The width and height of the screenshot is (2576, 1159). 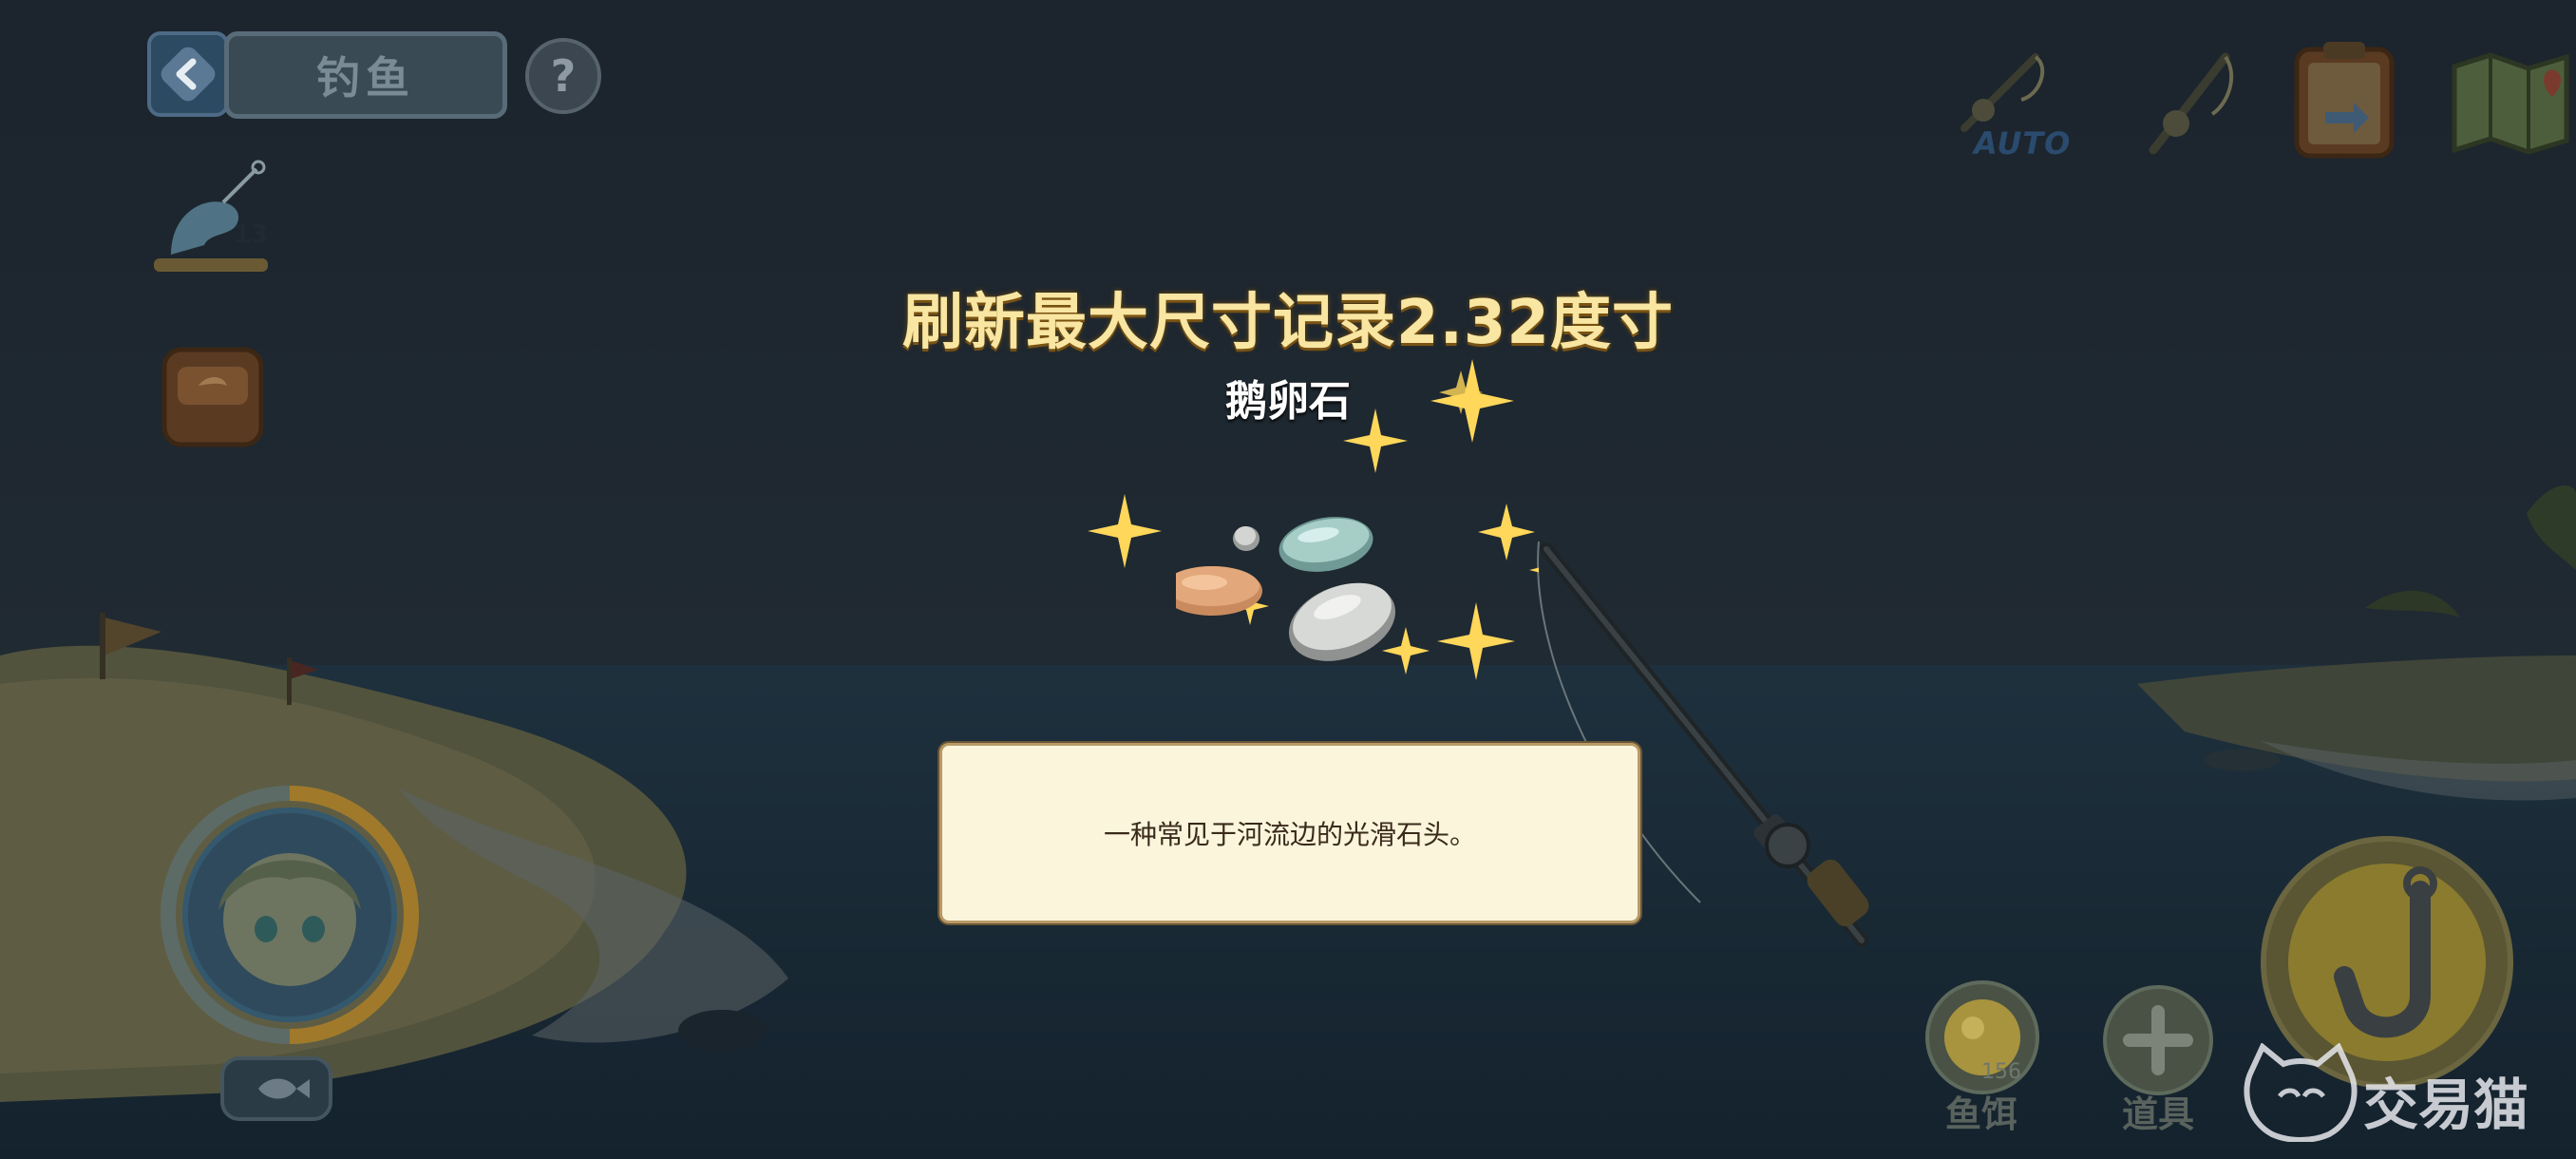 I want to click on record-title: 刷新最大尺寸记录2.32度寸, so click(x=1288, y=323).